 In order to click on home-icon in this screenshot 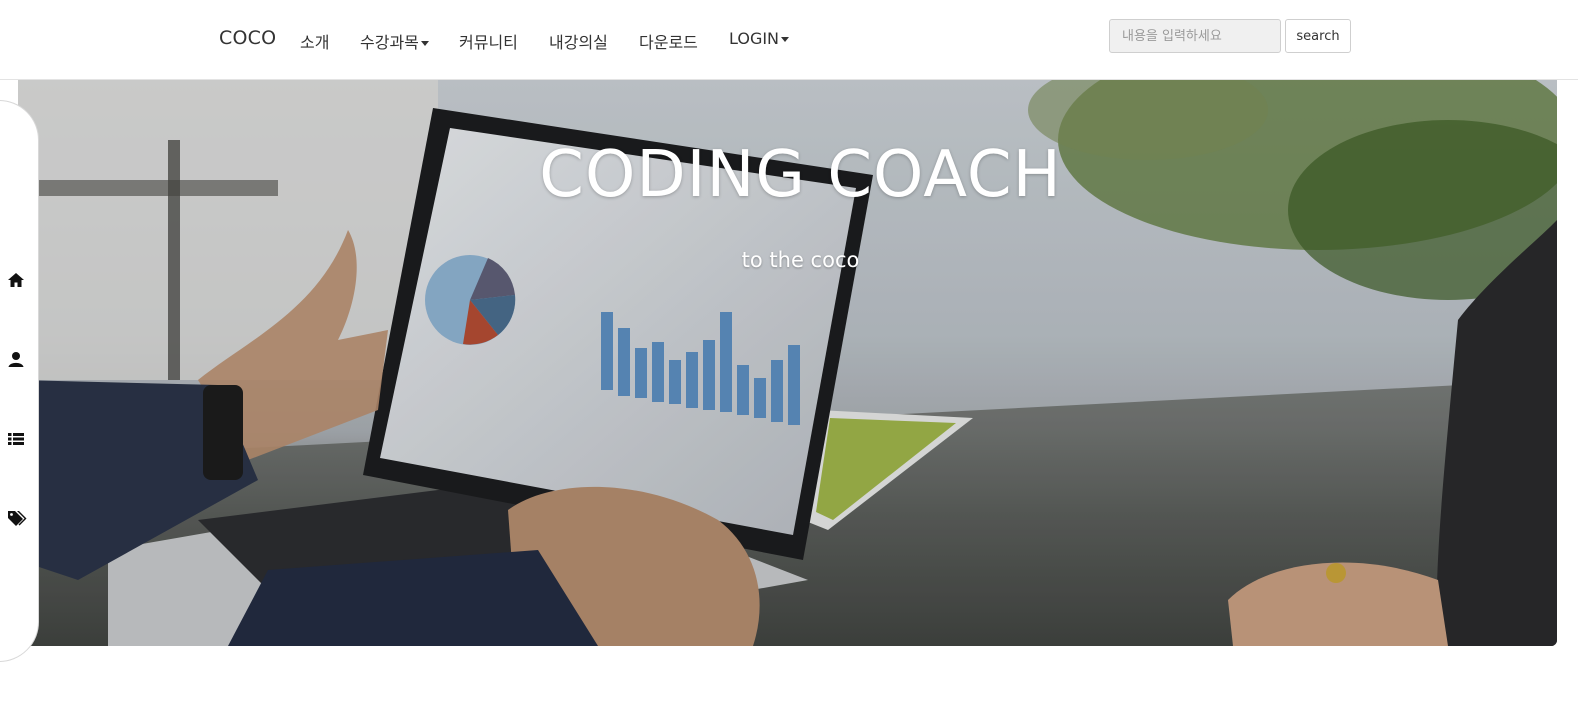, I will do `click(16, 280)`.